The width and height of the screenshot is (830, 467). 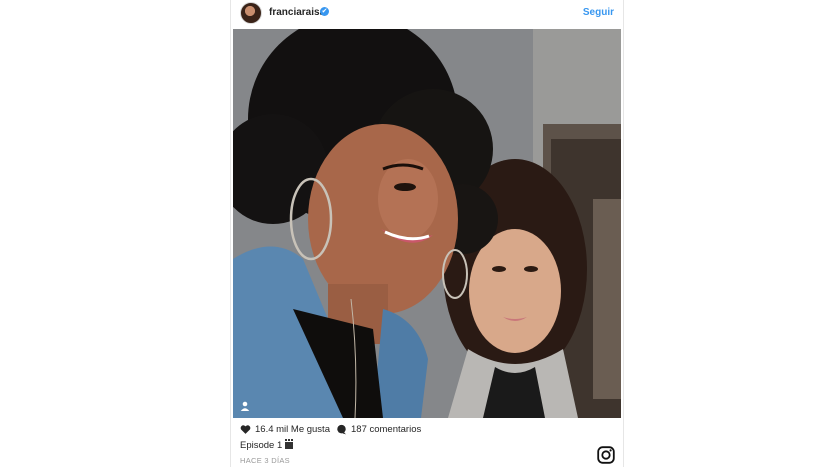 What do you see at coordinates (251, 13) in the screenshot?
I see `avatar` at bounding box center [251, 13].